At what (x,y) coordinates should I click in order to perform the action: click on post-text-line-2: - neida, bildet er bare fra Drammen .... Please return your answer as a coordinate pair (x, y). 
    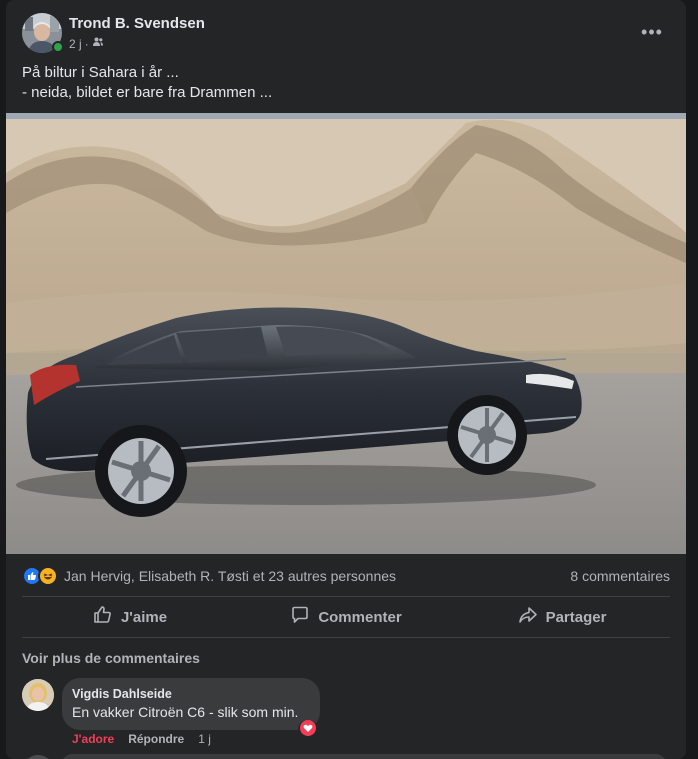
    Looking at the image, I should click on (147, 92).